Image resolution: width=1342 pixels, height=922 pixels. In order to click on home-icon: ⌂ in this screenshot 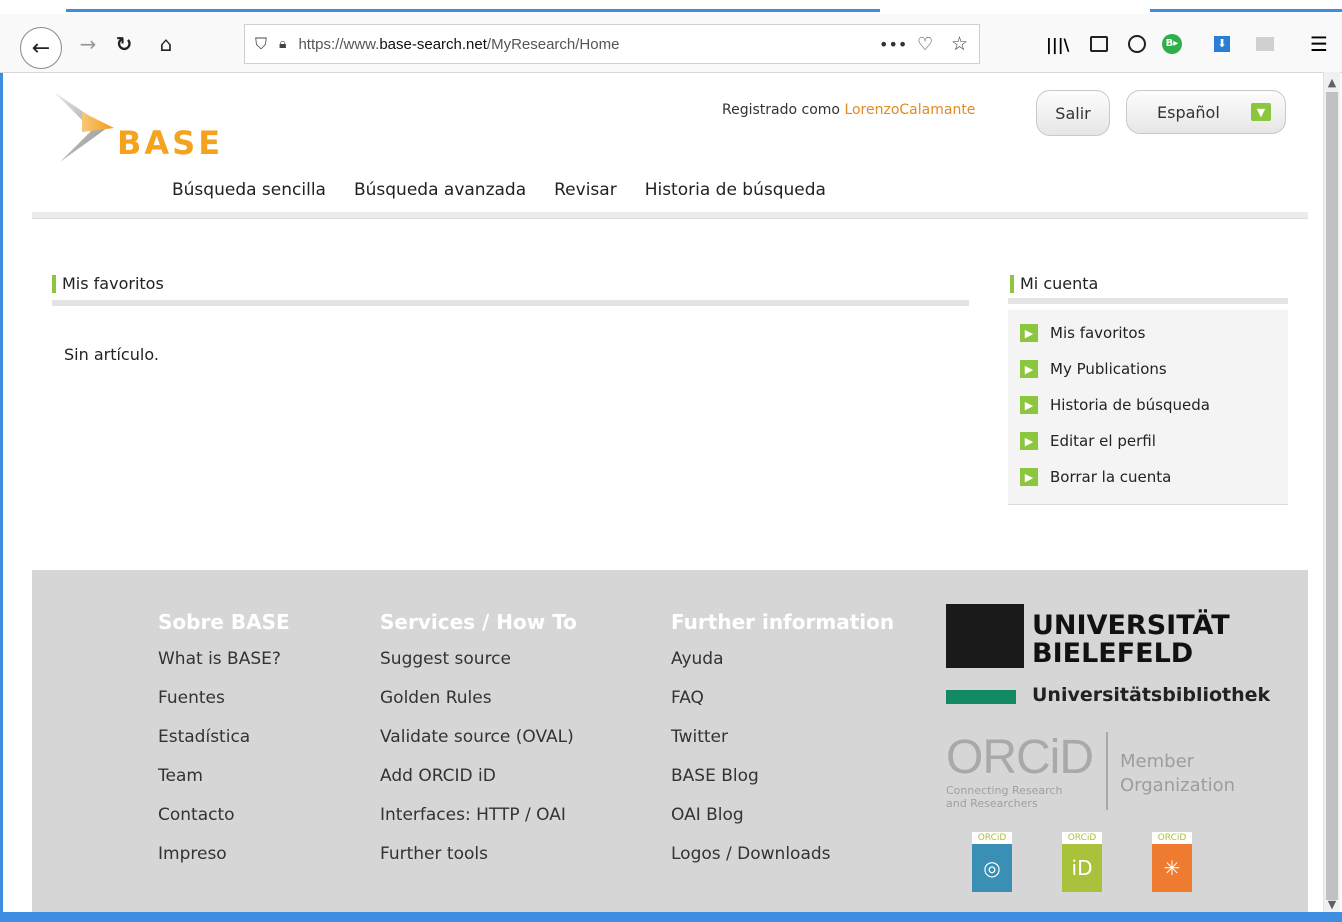, I will do `click(166, 44)`.